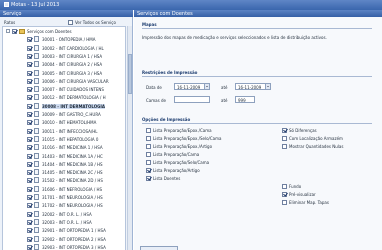  Describe the element at coordinates (187, 138) in the screenshot. I see `option-label: Lista Preparação/Epox./Selo/Cama` at that location.